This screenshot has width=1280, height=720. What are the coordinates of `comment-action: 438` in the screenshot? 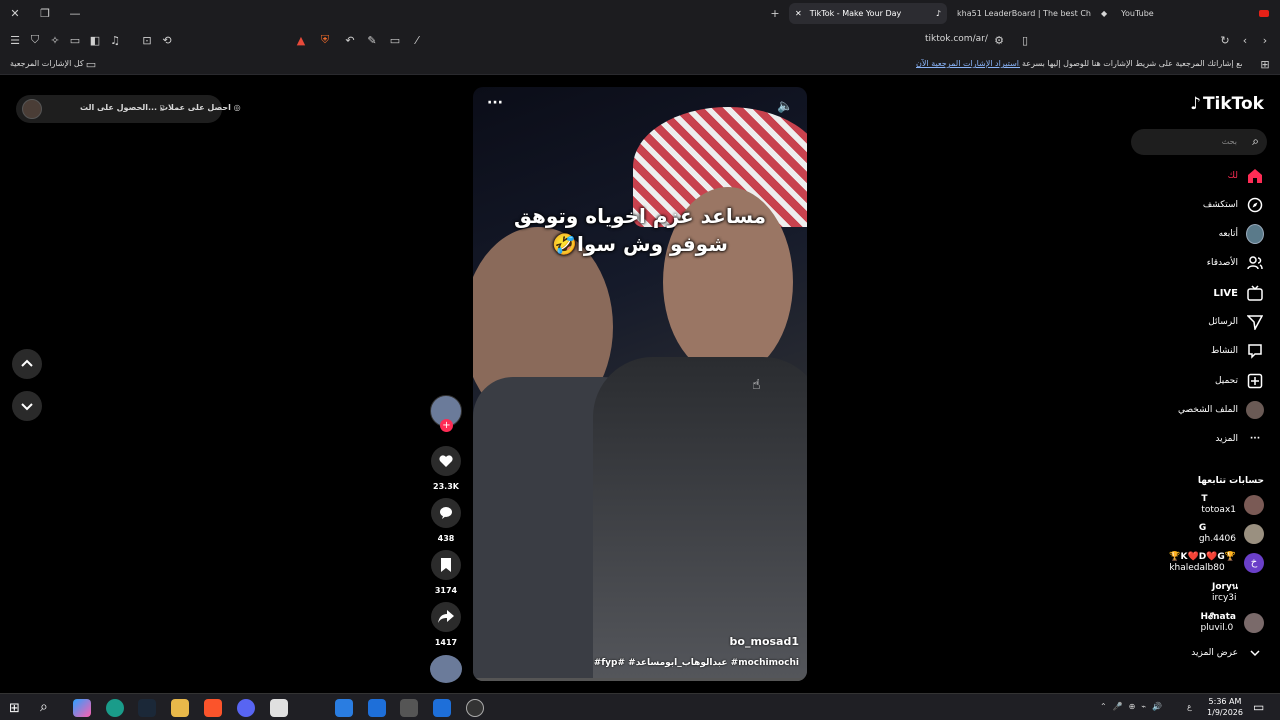 It's located at (446, 520).